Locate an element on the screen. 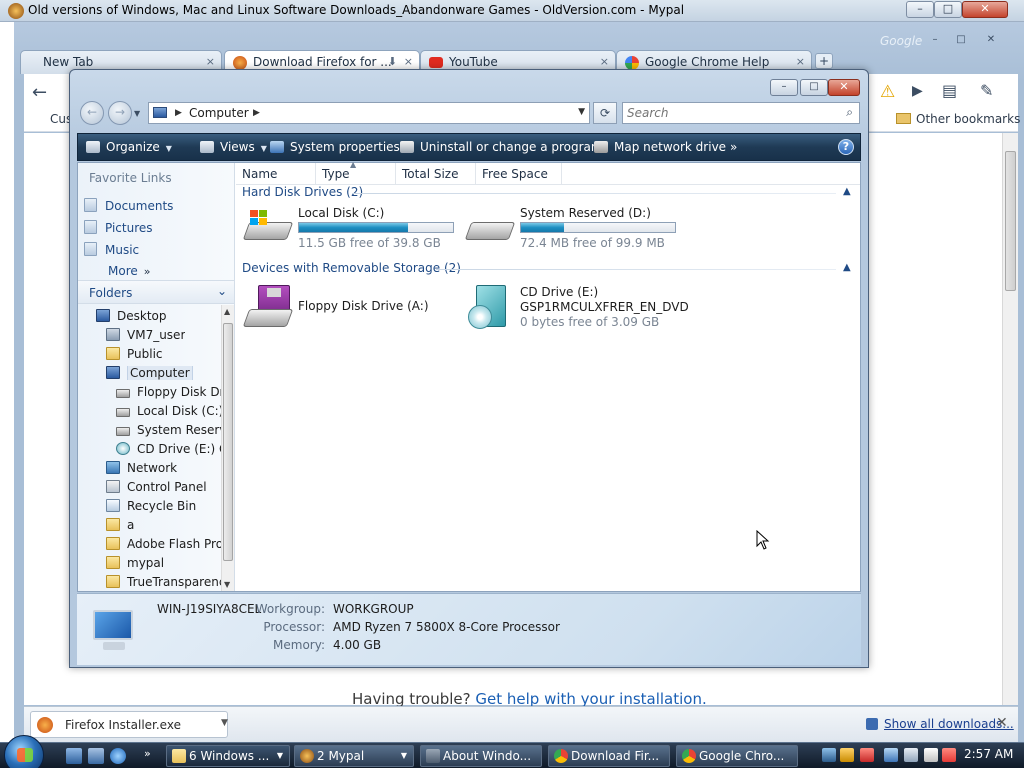 The height and width of the screenshot is (768, 1024). downloads-bar-close-icon: ✕ is located at coordinates (1002, 723).